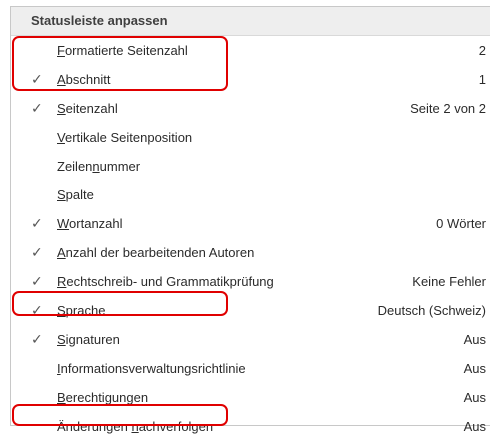 Image resolution: width=502 pixels, height=440 pixels. Describe the element at coordinates (250, 137) in the screenshot. I see `menu-item-vertikale-seitenposition: Vertikale Seitenposition` at that location.